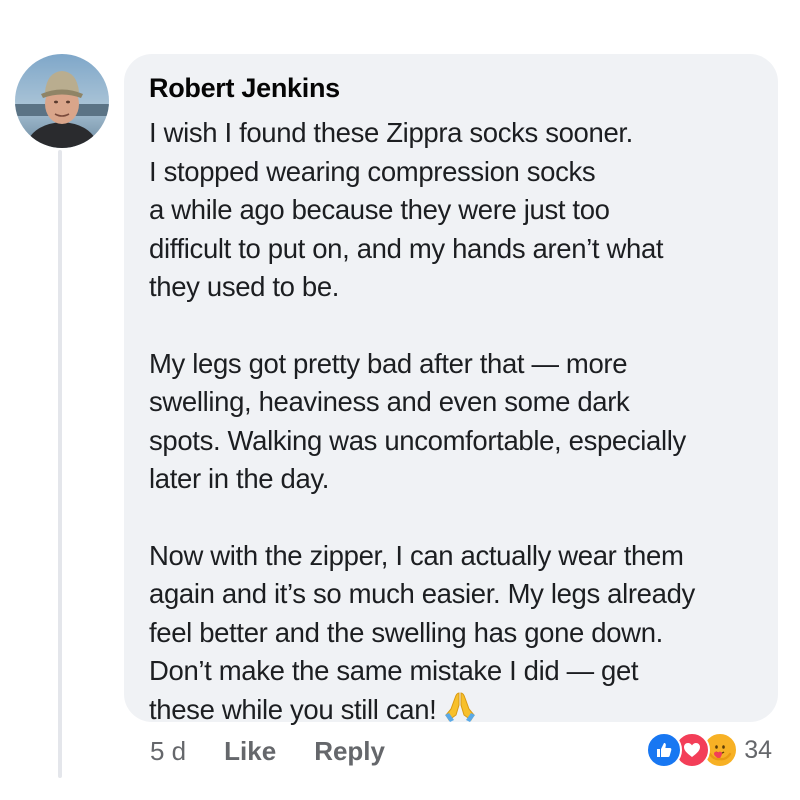 The width and height of the screenshot is (800, 800). I want to click on reaction-count: 34, so click(758, 749).